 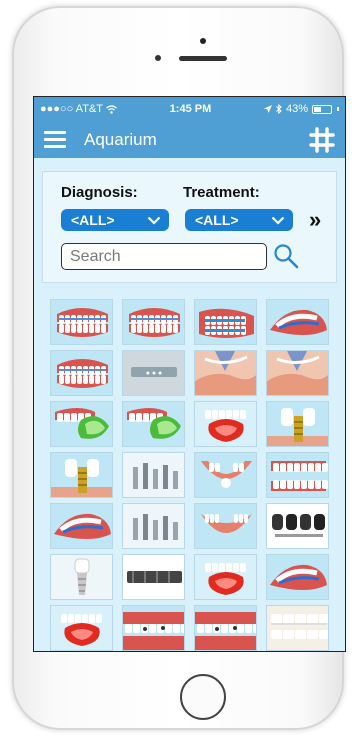 What do you see at coordinates (337, 109) in the screenshot?
I see `battery-tip` at bounding box center [337, 109].